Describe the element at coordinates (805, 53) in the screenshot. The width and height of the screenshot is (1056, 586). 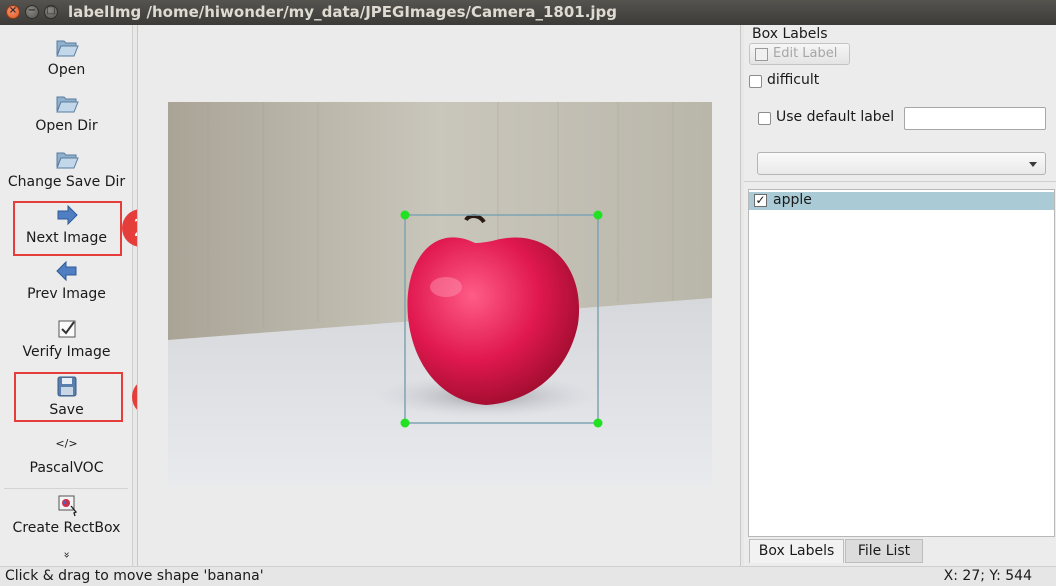
I see `edit-label-text: Edit Label` at that location.